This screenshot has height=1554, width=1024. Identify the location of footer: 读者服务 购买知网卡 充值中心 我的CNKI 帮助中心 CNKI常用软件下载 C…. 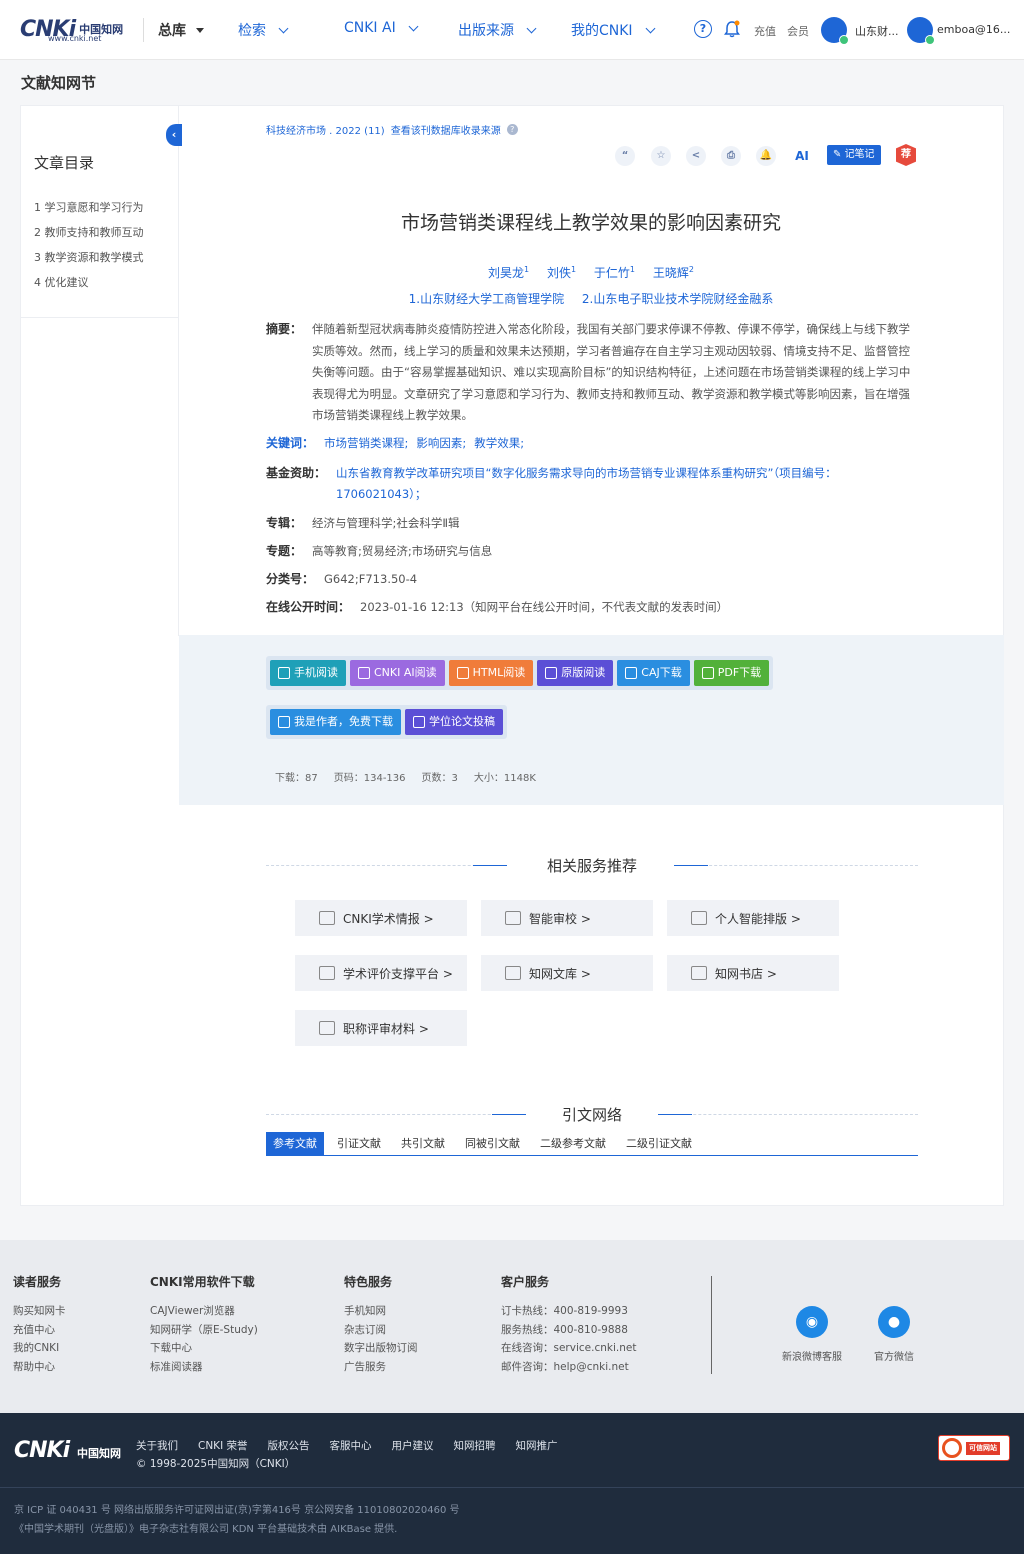
(512, 1326).